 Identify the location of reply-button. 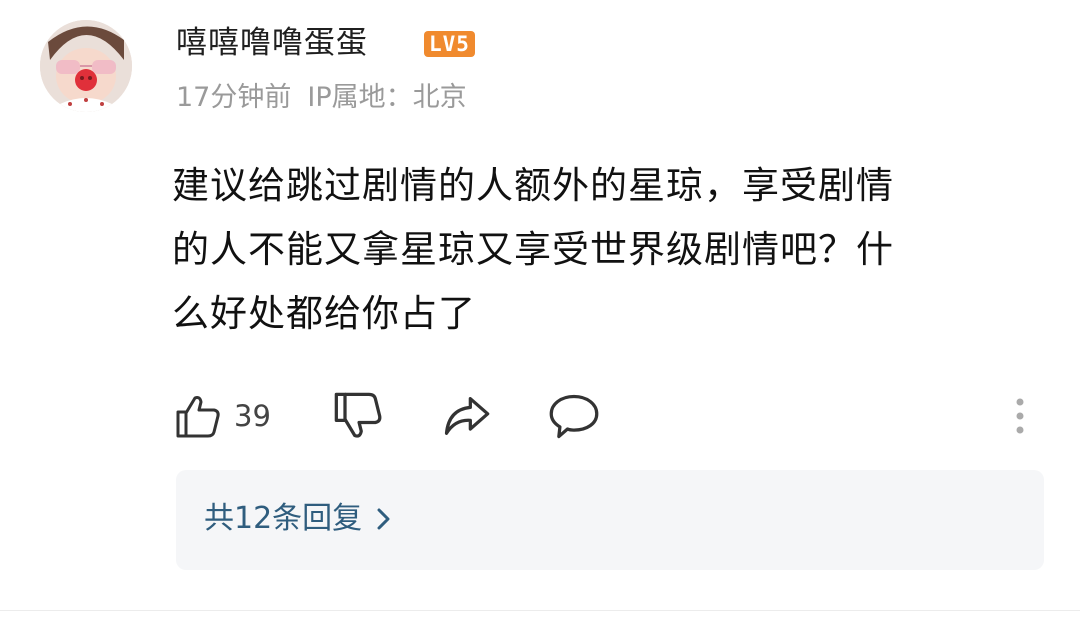
(574, 416).